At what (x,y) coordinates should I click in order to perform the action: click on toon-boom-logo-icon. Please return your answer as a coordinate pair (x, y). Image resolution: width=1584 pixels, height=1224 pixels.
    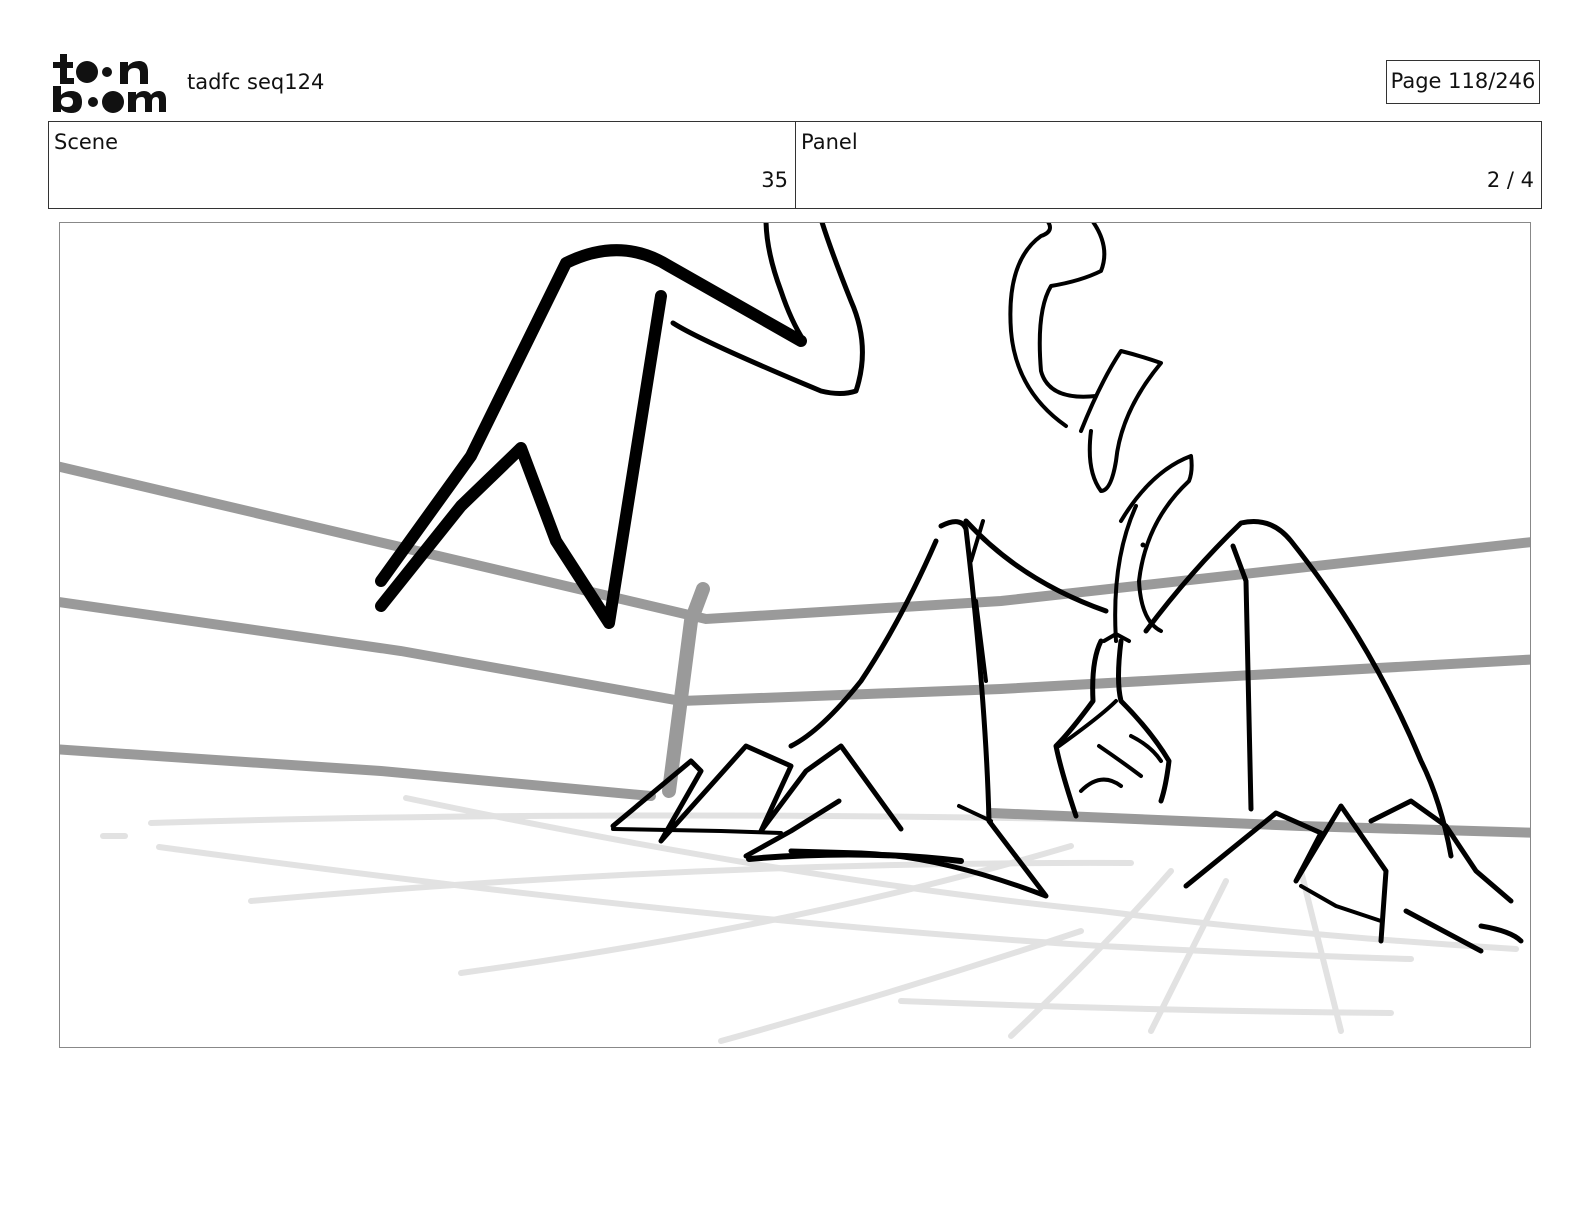
    Looking at the image, I should click on (109, 83).